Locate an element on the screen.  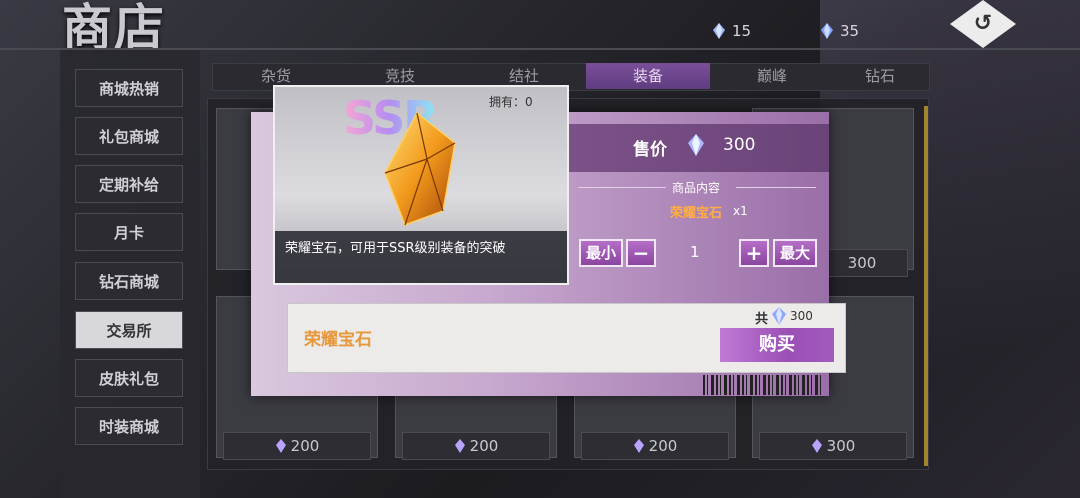
scrollbar is located at coordinates (926, 286).